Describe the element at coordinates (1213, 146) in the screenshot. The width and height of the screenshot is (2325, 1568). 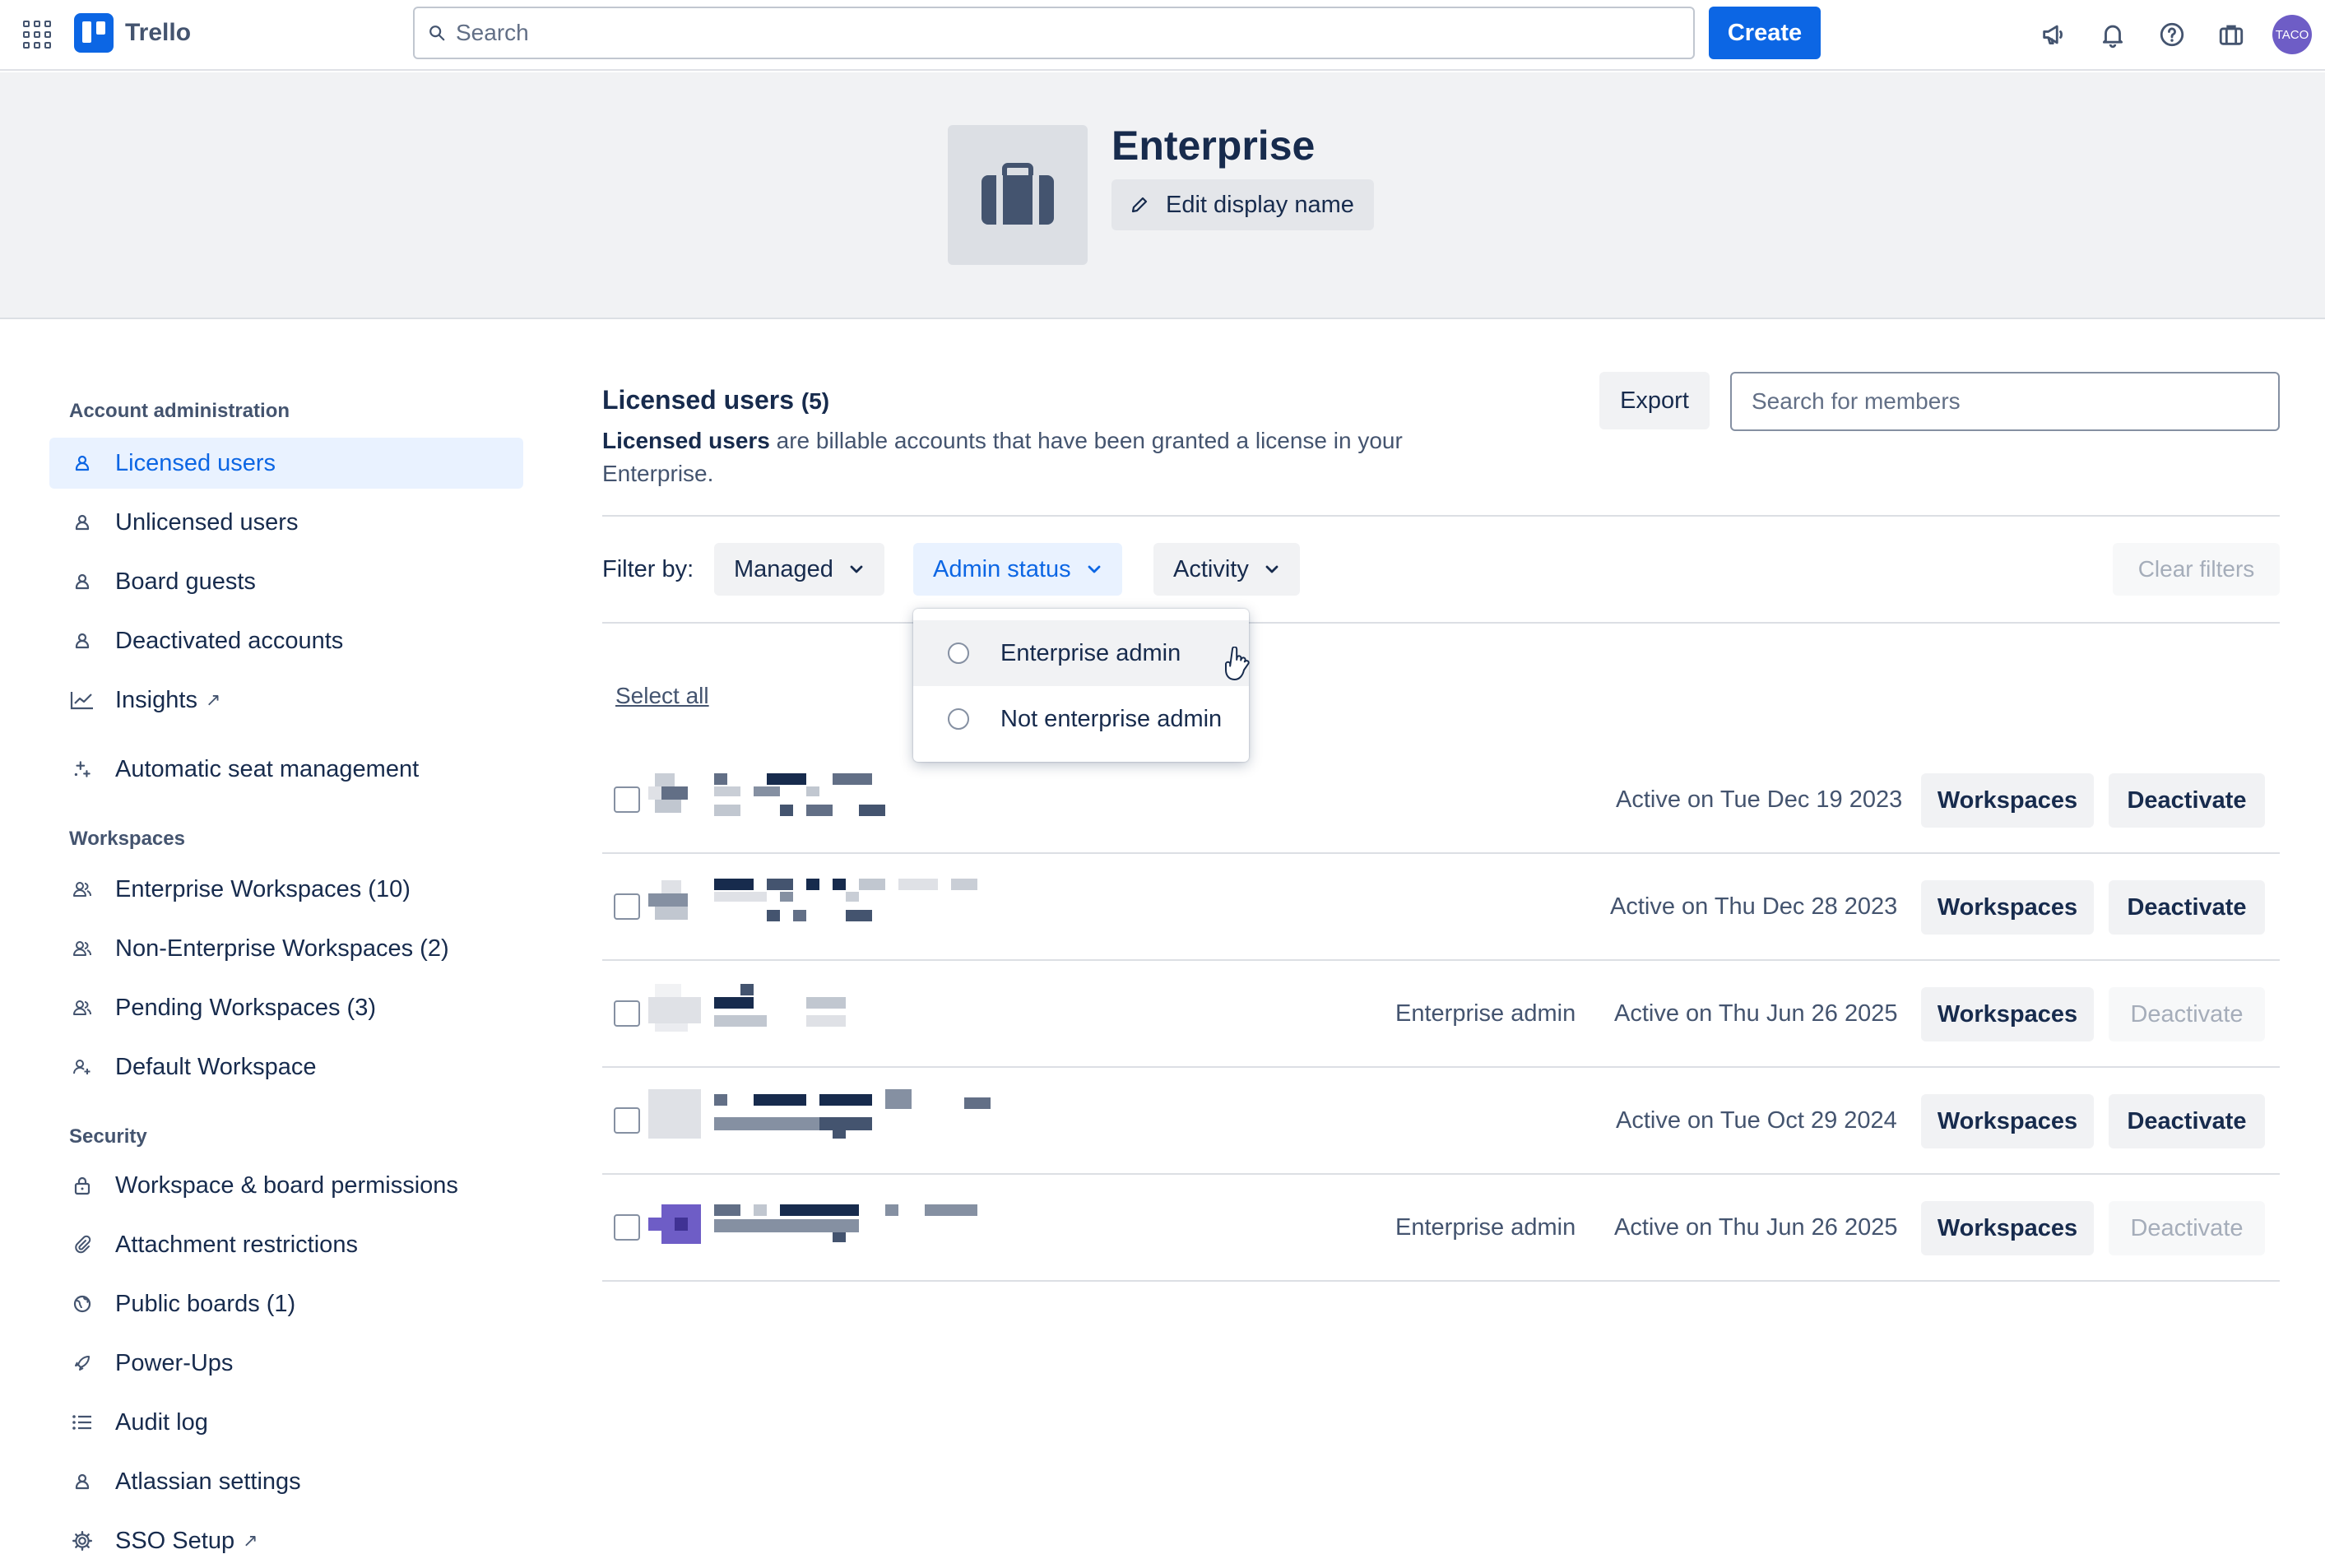
I see `enterprise-name: Enterprise` at that location.